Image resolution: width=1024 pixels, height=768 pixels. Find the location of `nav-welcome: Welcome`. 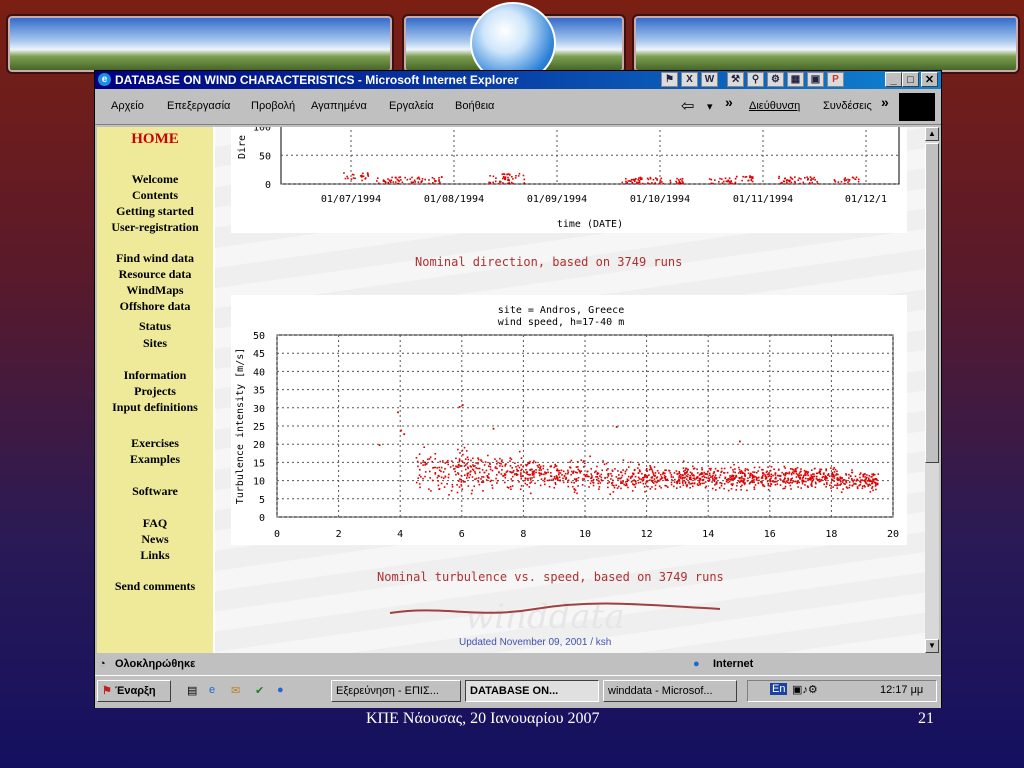

nav-welcome: Welcome is located at coordinates (155, 179).